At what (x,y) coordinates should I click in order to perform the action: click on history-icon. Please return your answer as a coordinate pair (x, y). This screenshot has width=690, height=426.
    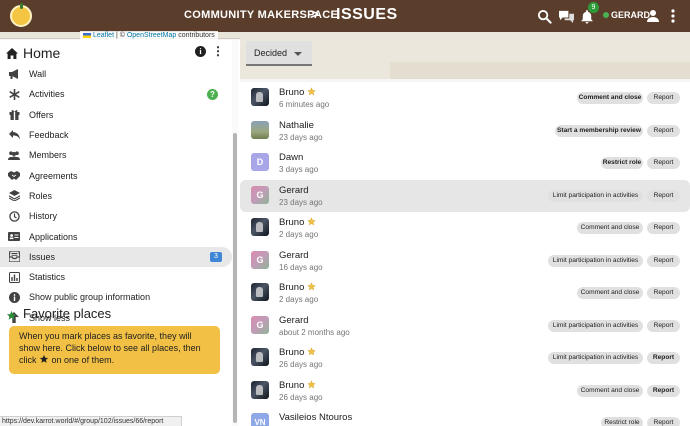
    Looking at the image, I should click on (14, 216).